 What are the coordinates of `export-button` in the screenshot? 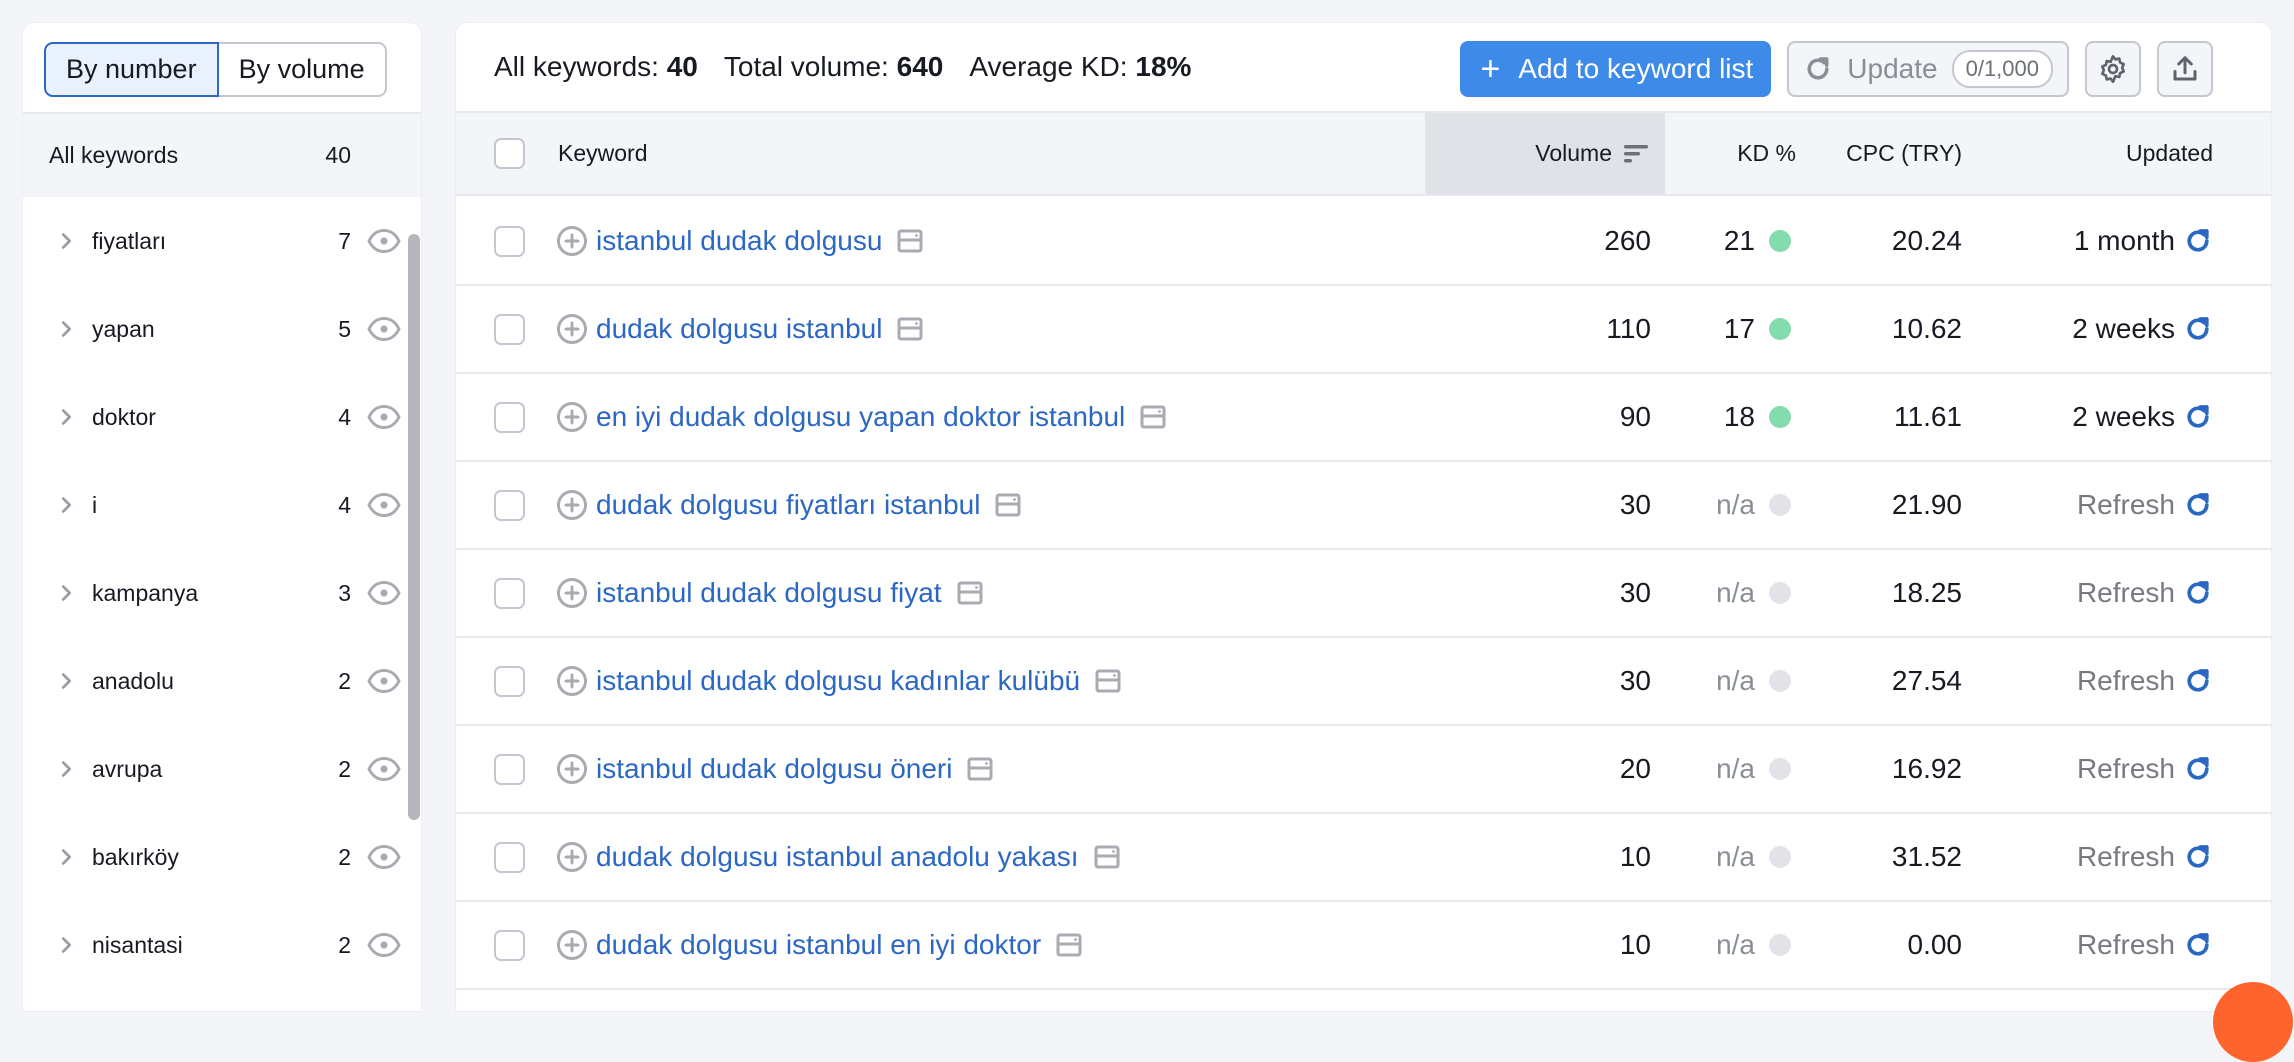 It's located at (2185, 69).